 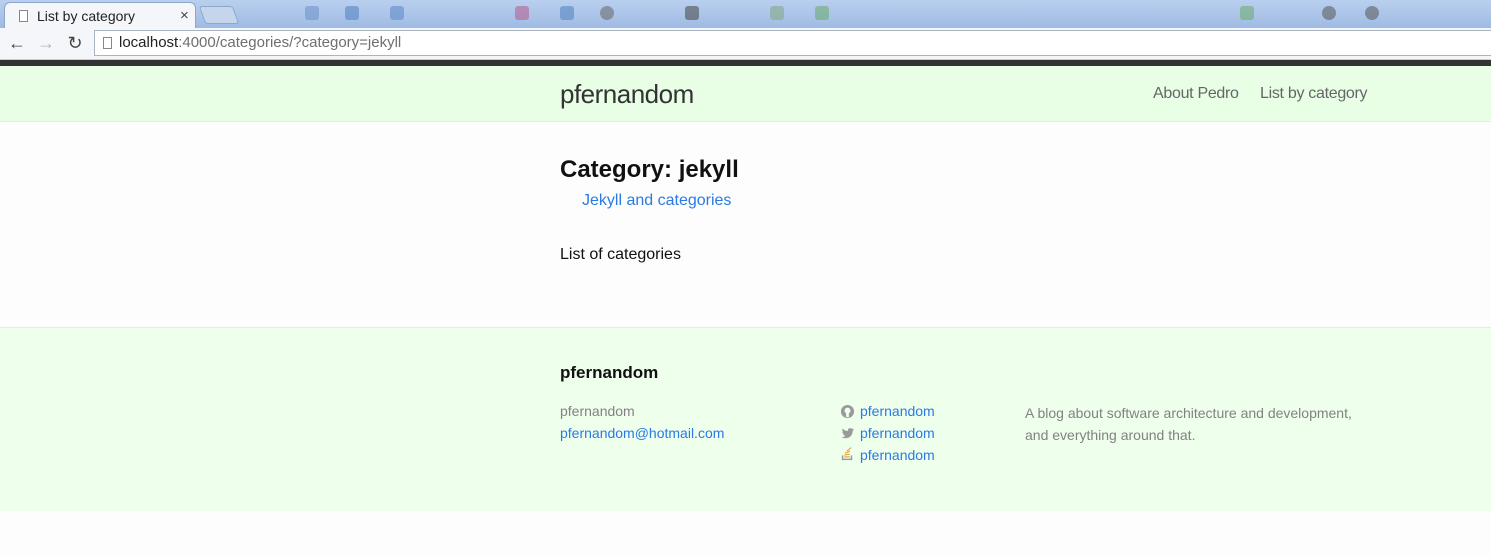 What do you see at coordinates (649, 169) in the screenshot?
I see `page-title: Category: jekyll` at bounding box center [649, 169].